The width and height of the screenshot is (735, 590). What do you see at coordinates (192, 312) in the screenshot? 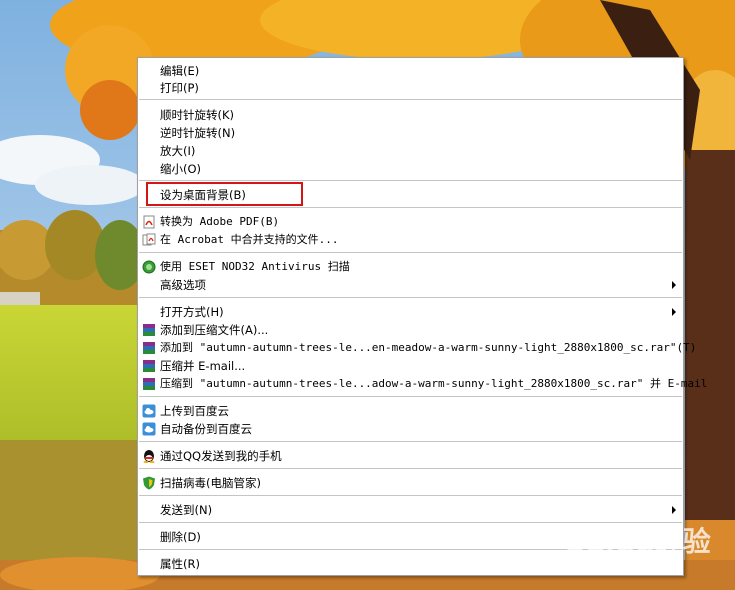
I see `menu-item-label: 打开方式(H)` at bounding box center [192, 312].